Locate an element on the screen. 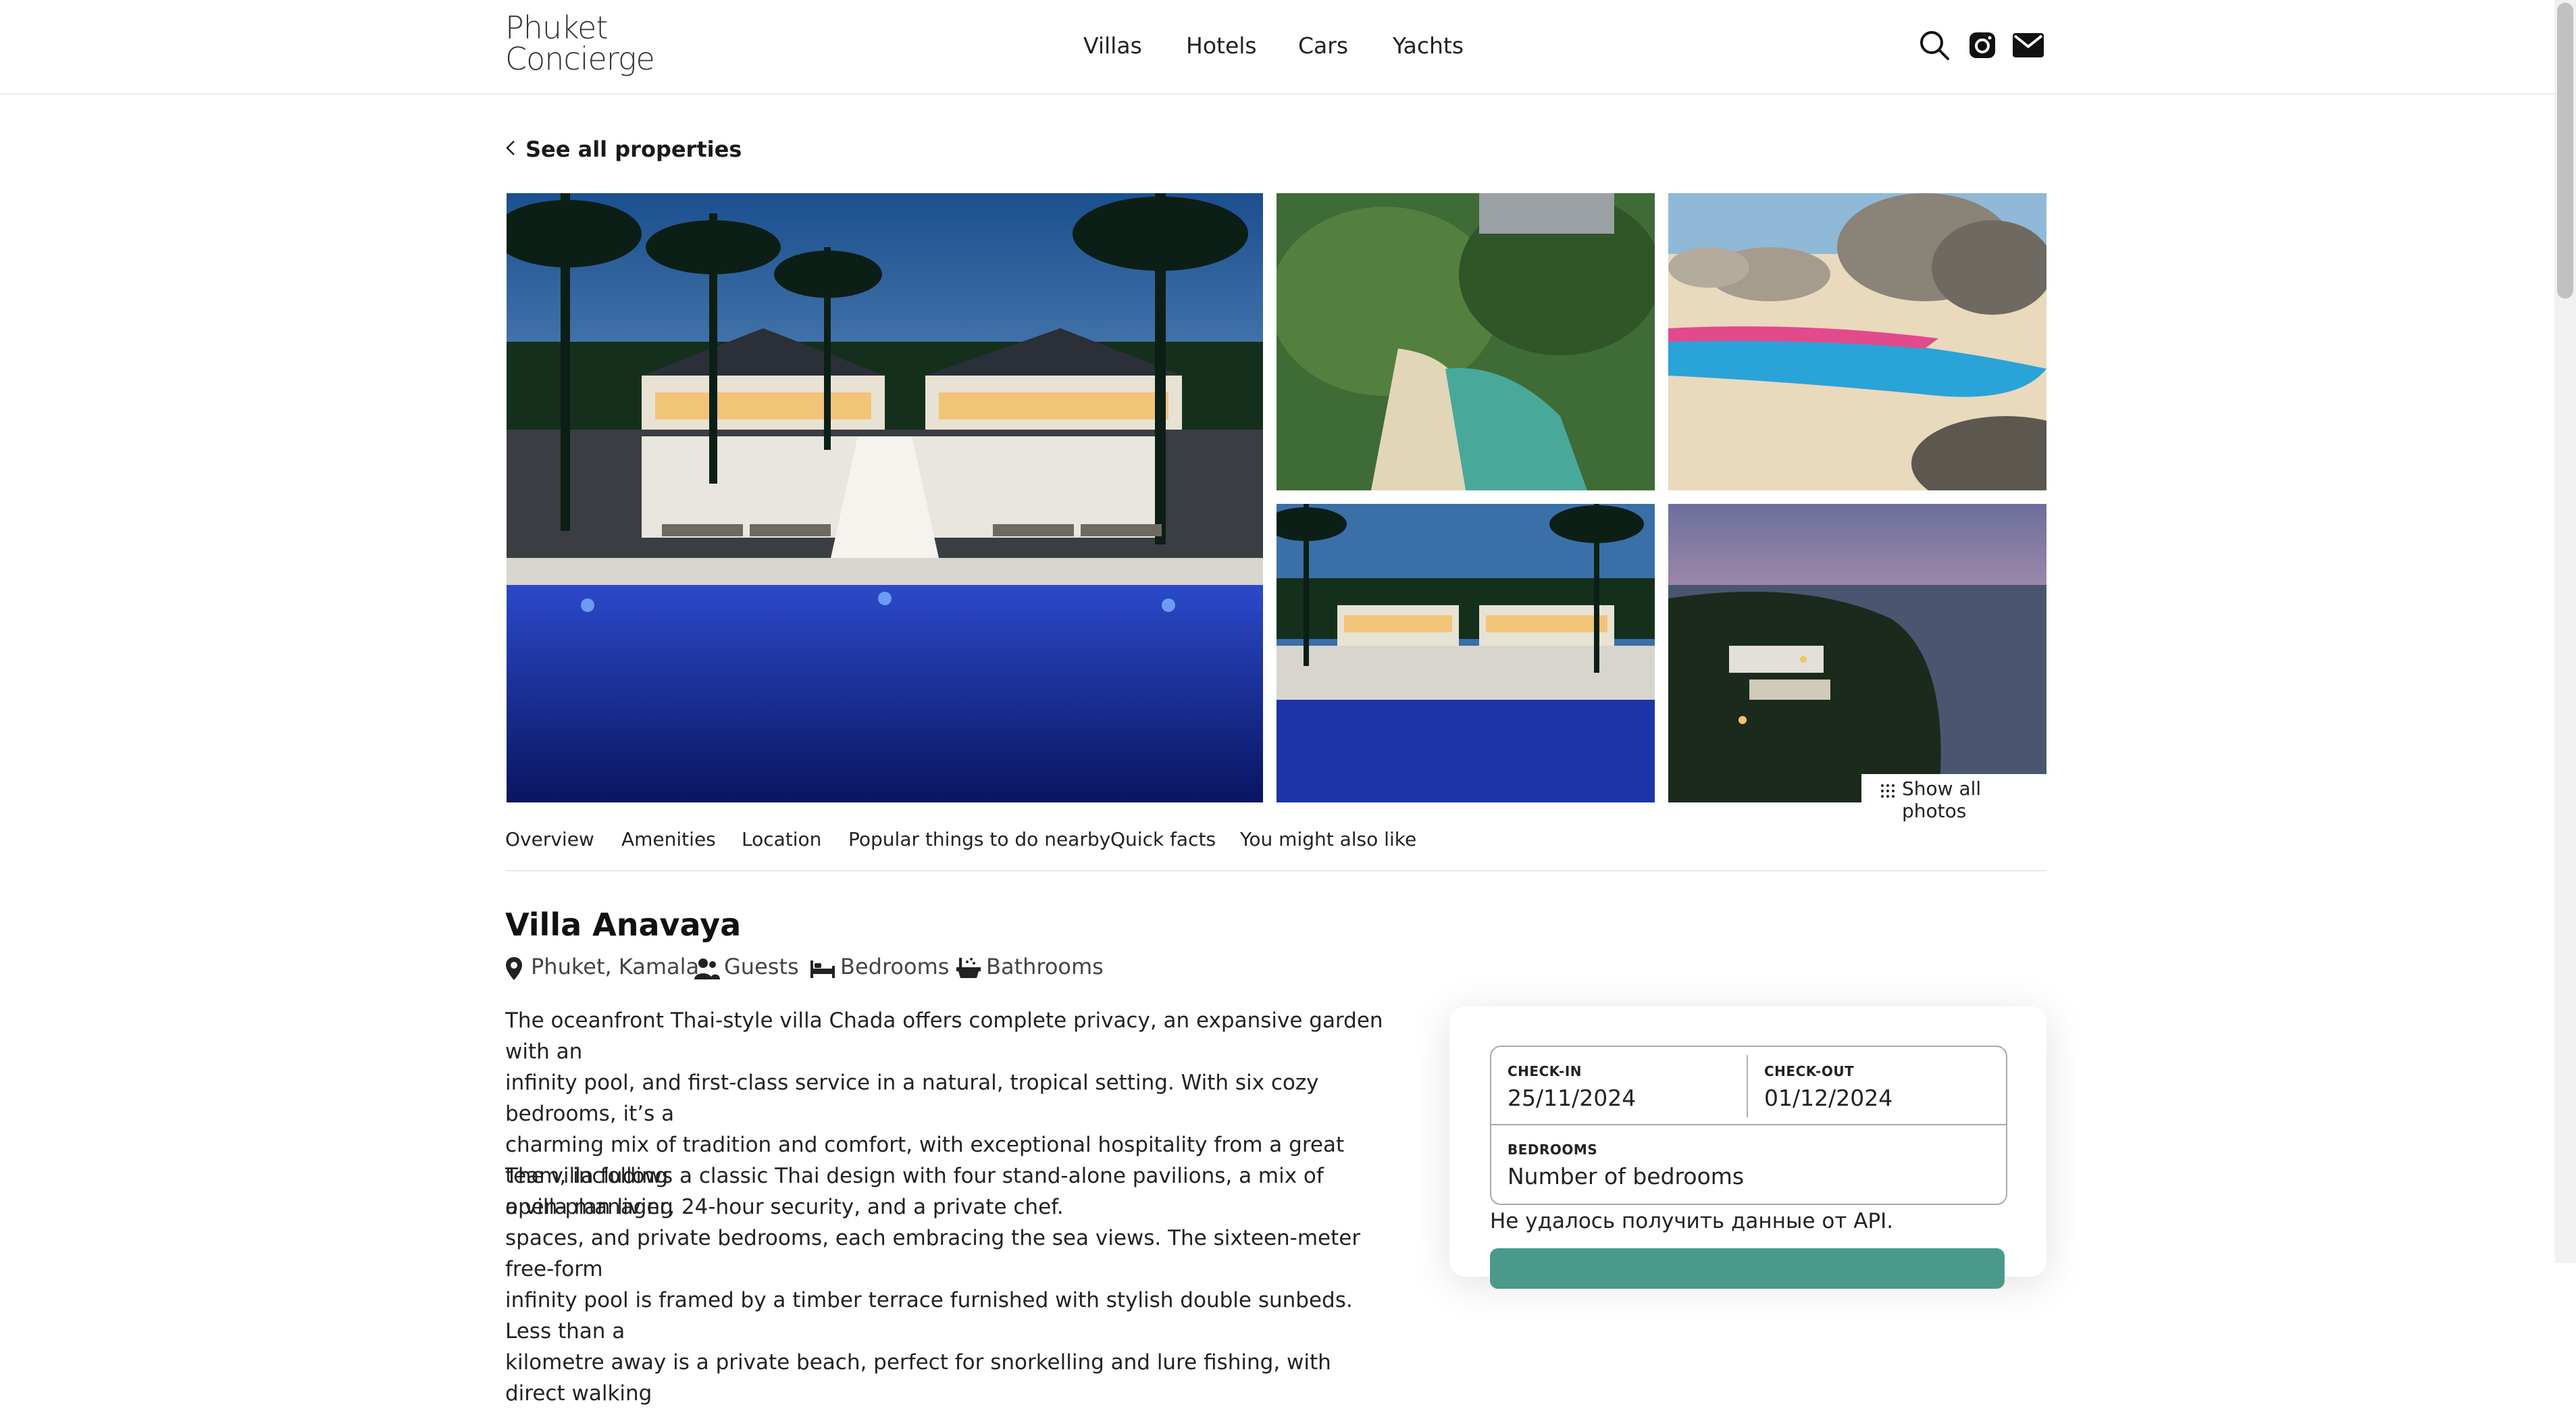 The height and width of the screenshot is (1409, 2576). photo-aerial-headland-sunset is located at coordinates (1857, 653).